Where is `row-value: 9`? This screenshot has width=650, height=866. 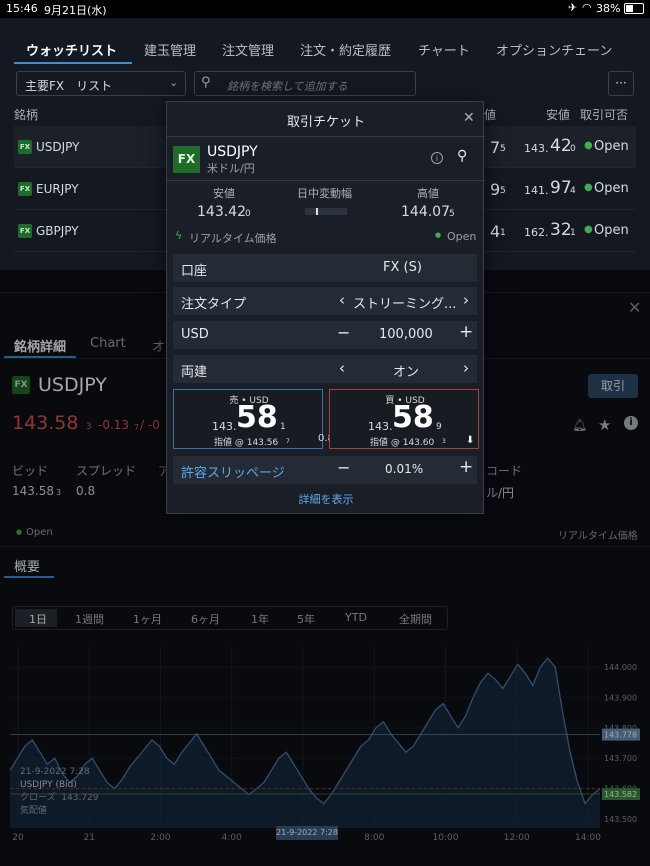
row-value: 9 is located at coordinates (495, 189).